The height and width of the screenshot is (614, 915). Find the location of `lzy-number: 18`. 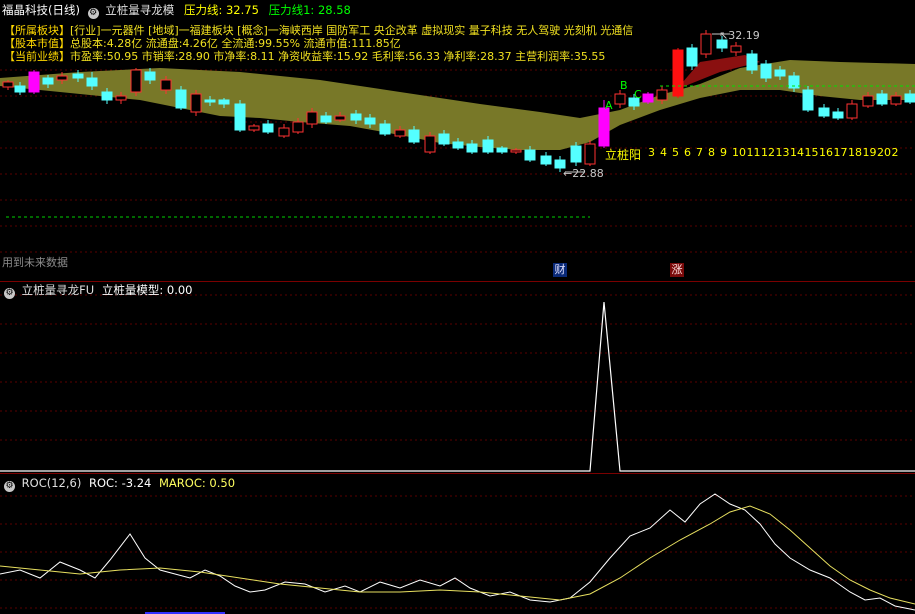

lzy-number: 18 is located at coordinates (855, 152).